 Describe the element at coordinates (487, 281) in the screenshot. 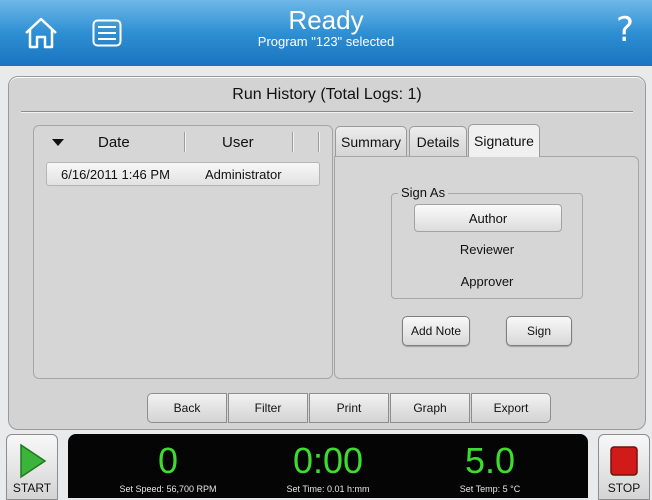

I see `role-option-approver: Approver` at that location.